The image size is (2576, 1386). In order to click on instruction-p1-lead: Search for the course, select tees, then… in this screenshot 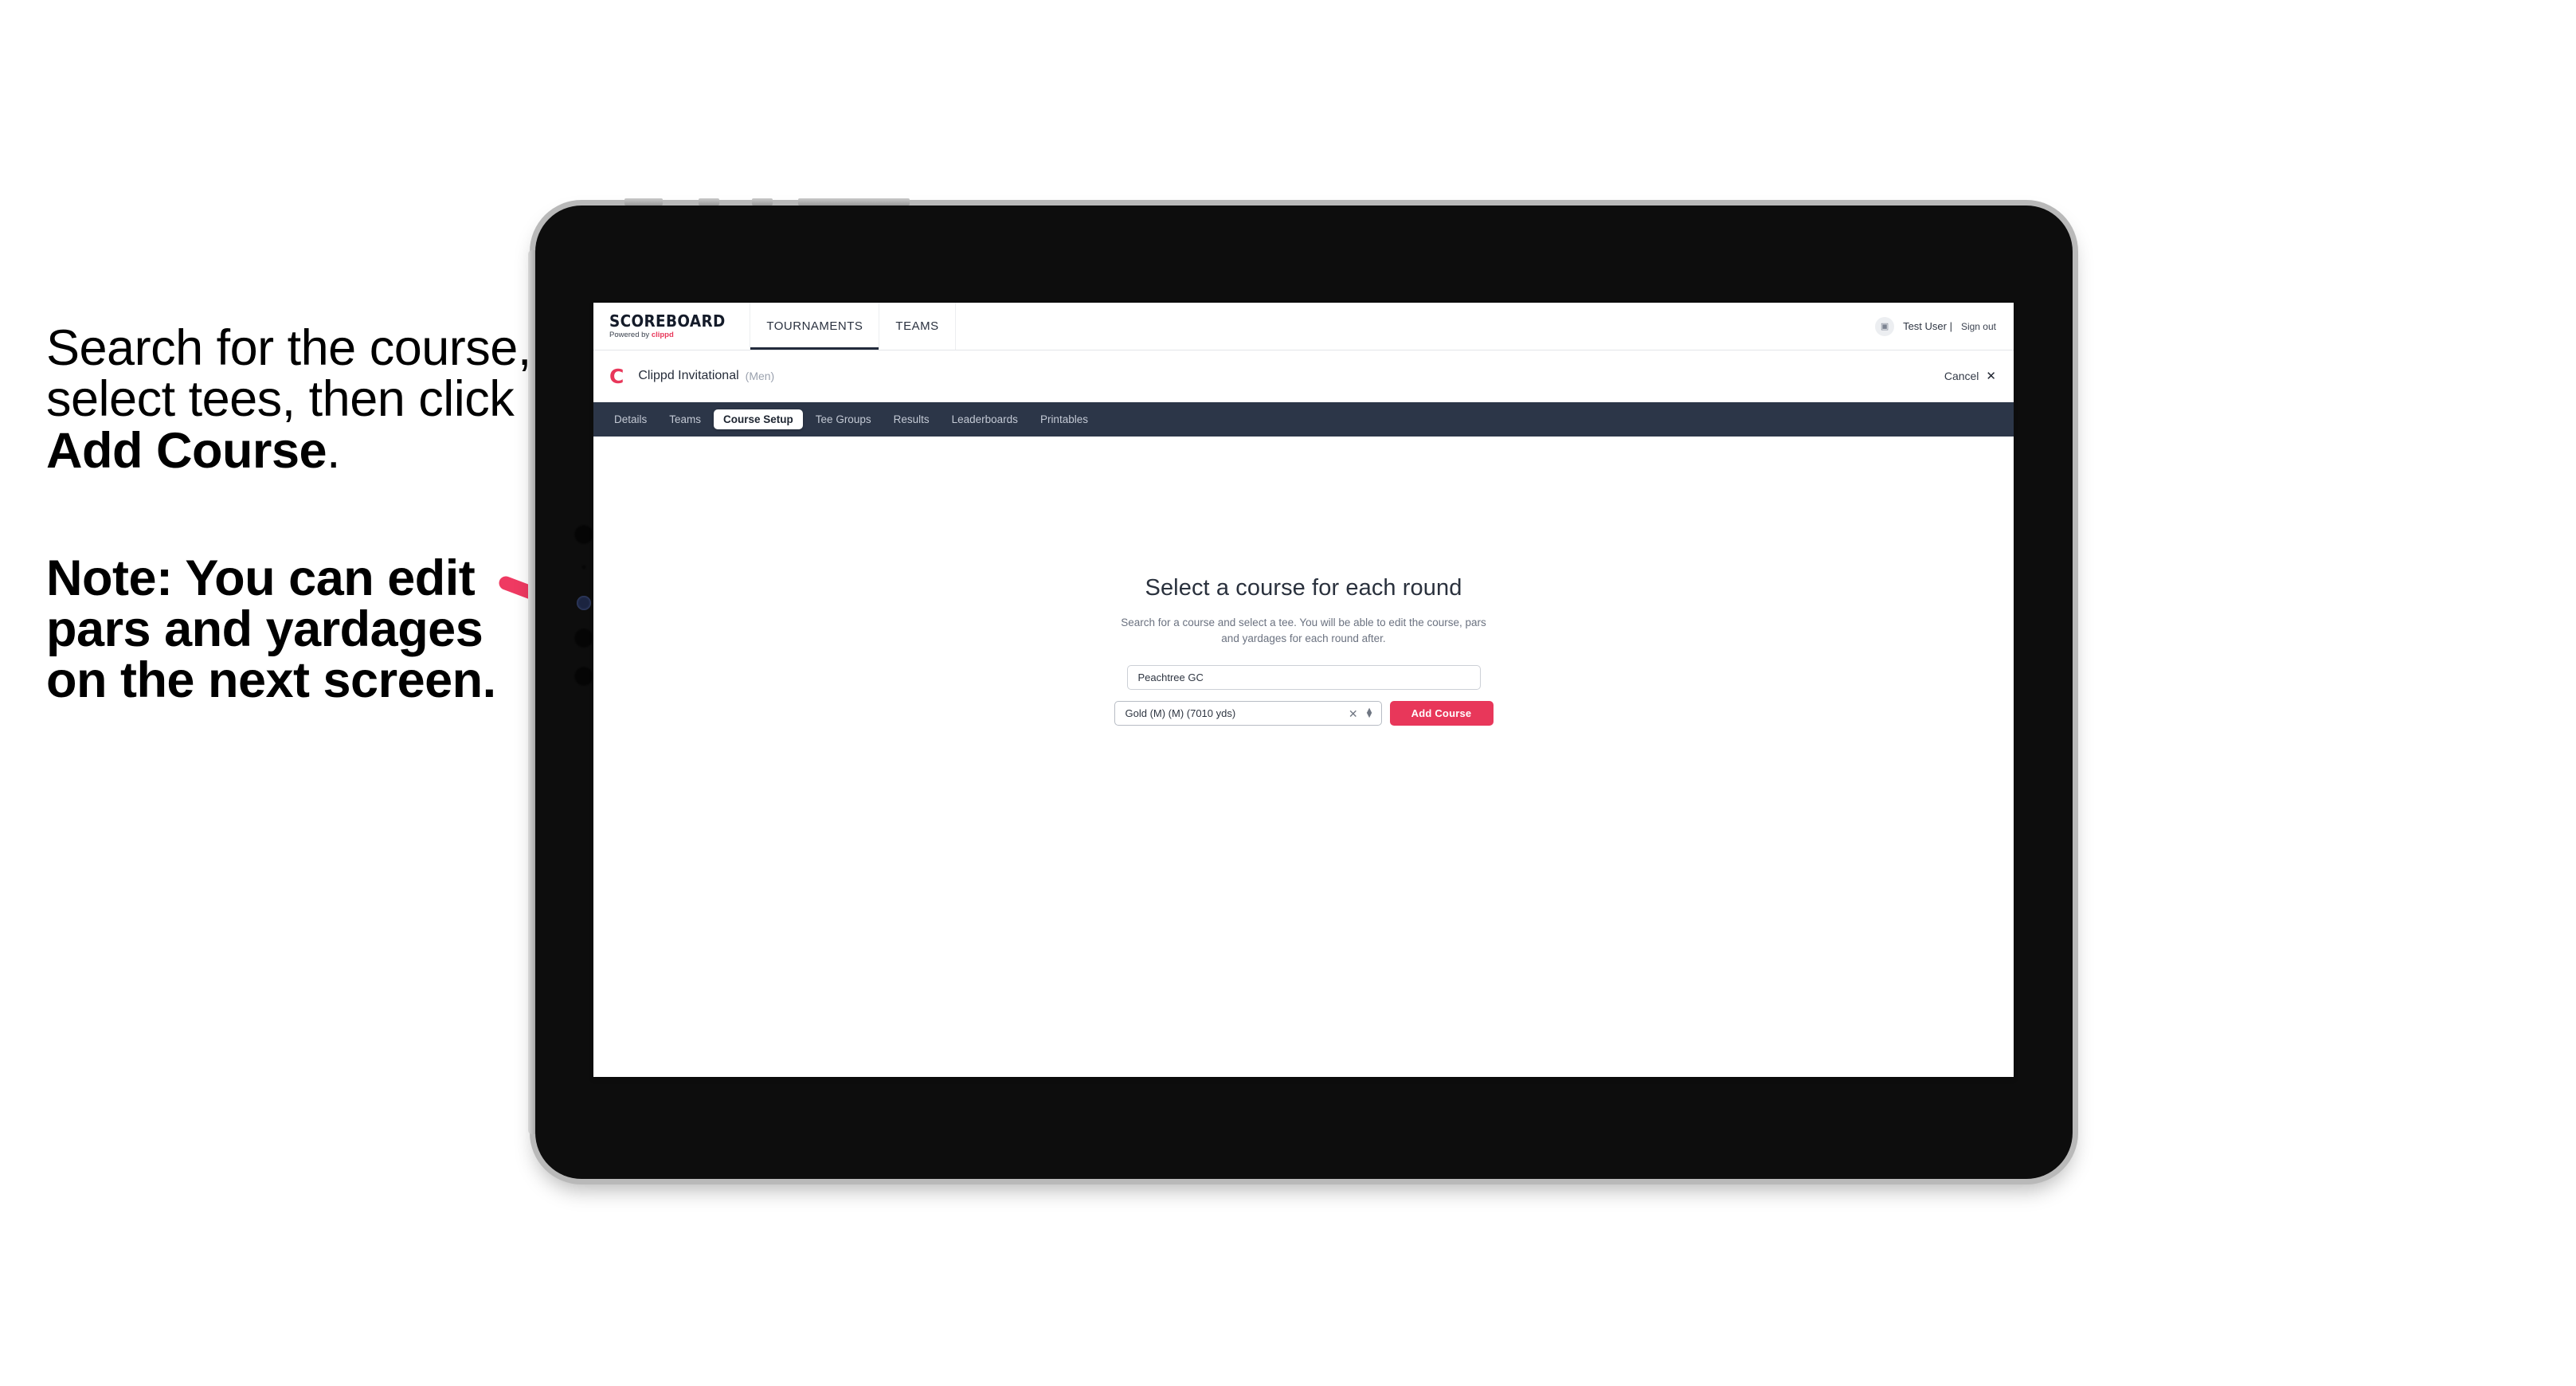, I will do `click(288, 374)`.